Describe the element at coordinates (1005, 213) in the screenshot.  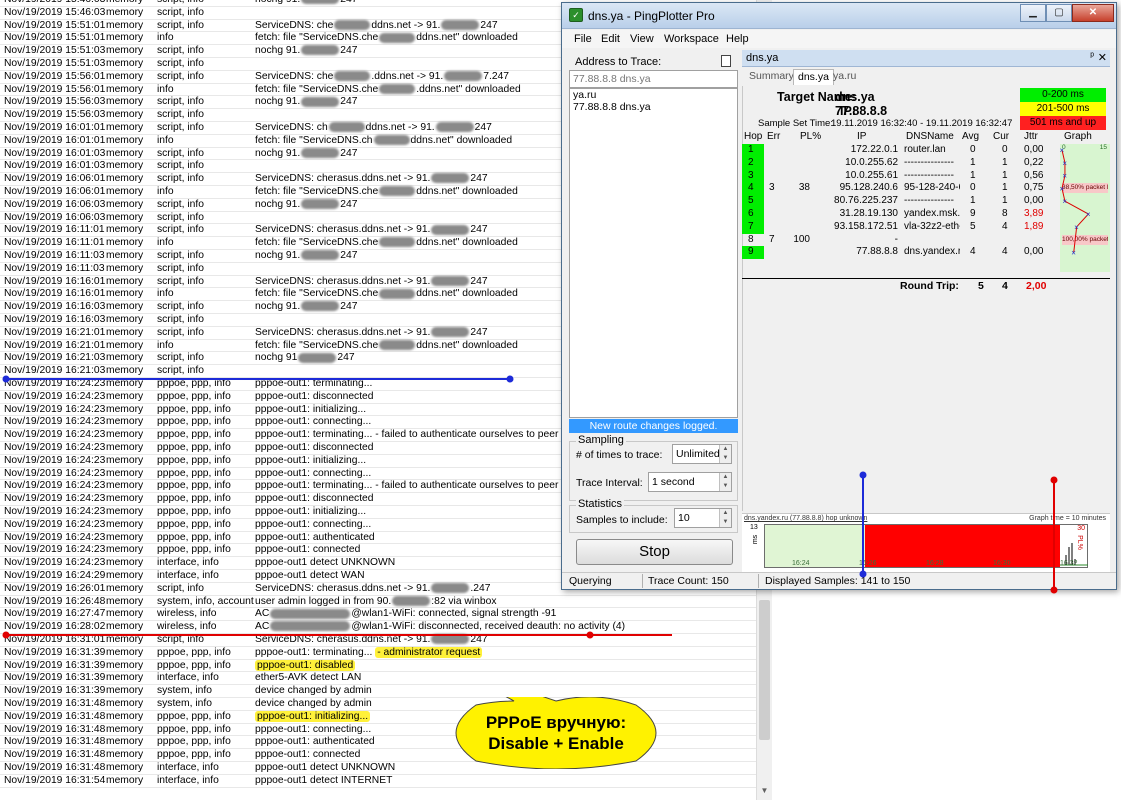
I see `hop-cur: 8` at that location.